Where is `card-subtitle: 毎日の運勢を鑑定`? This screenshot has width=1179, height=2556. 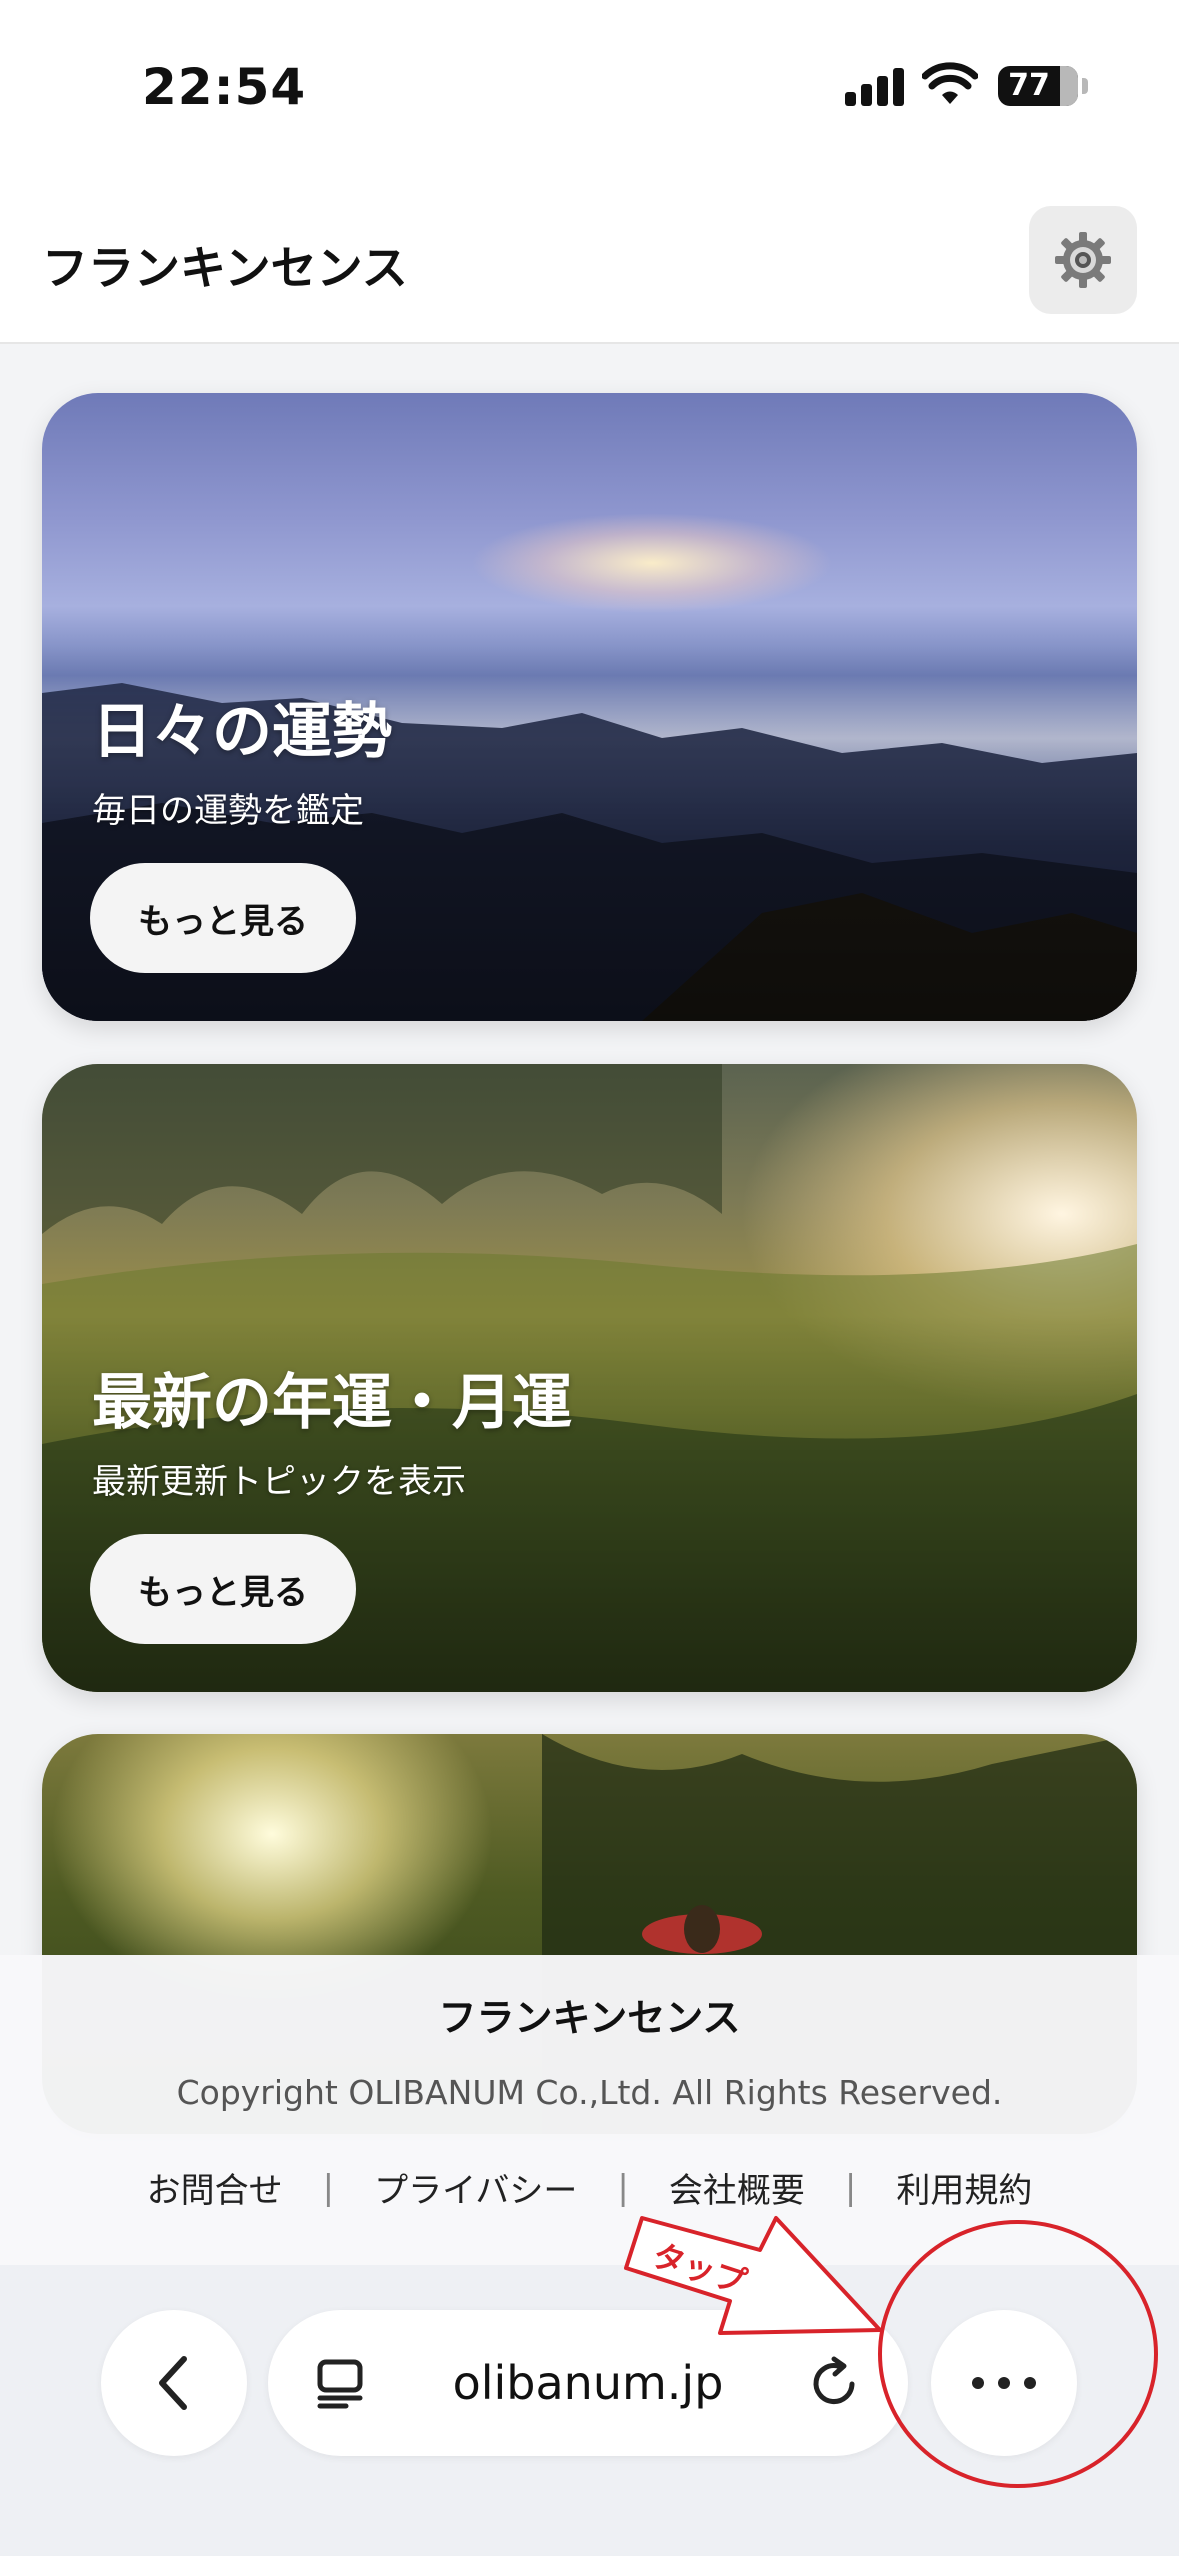 card-subtitle: 毎日の運勢を鑑定 is located at coordinates (228, 811).